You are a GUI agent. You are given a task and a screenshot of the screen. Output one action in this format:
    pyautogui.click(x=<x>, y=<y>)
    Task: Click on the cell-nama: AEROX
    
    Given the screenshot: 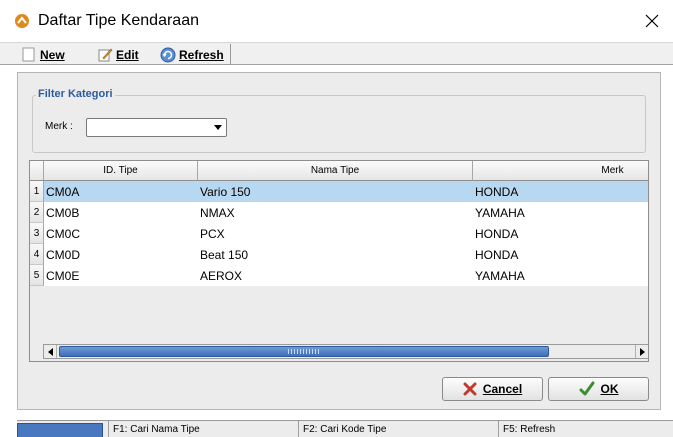 What is the action you would take?
    pyautogui.click(x=221, y=275)
    